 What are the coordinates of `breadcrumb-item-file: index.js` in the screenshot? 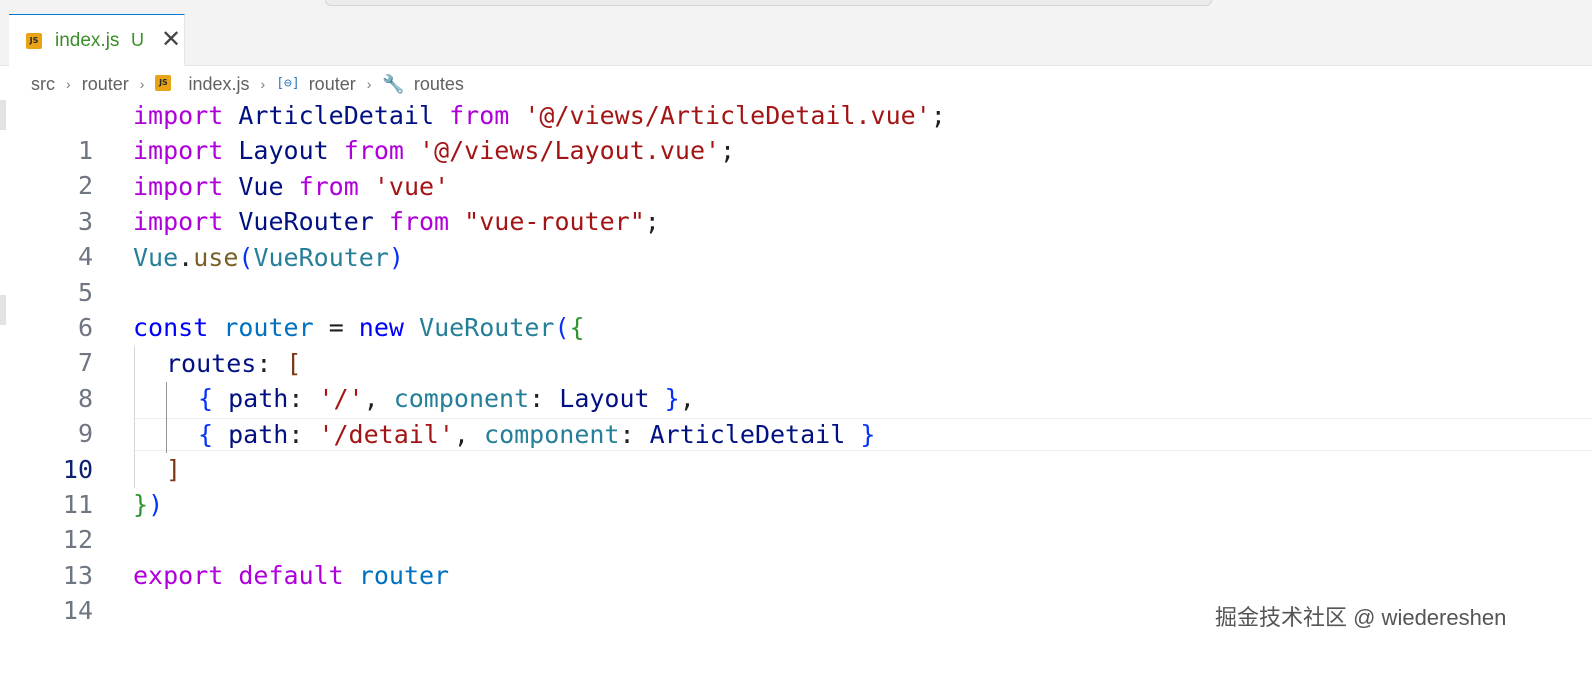 It's located at (218, 84).